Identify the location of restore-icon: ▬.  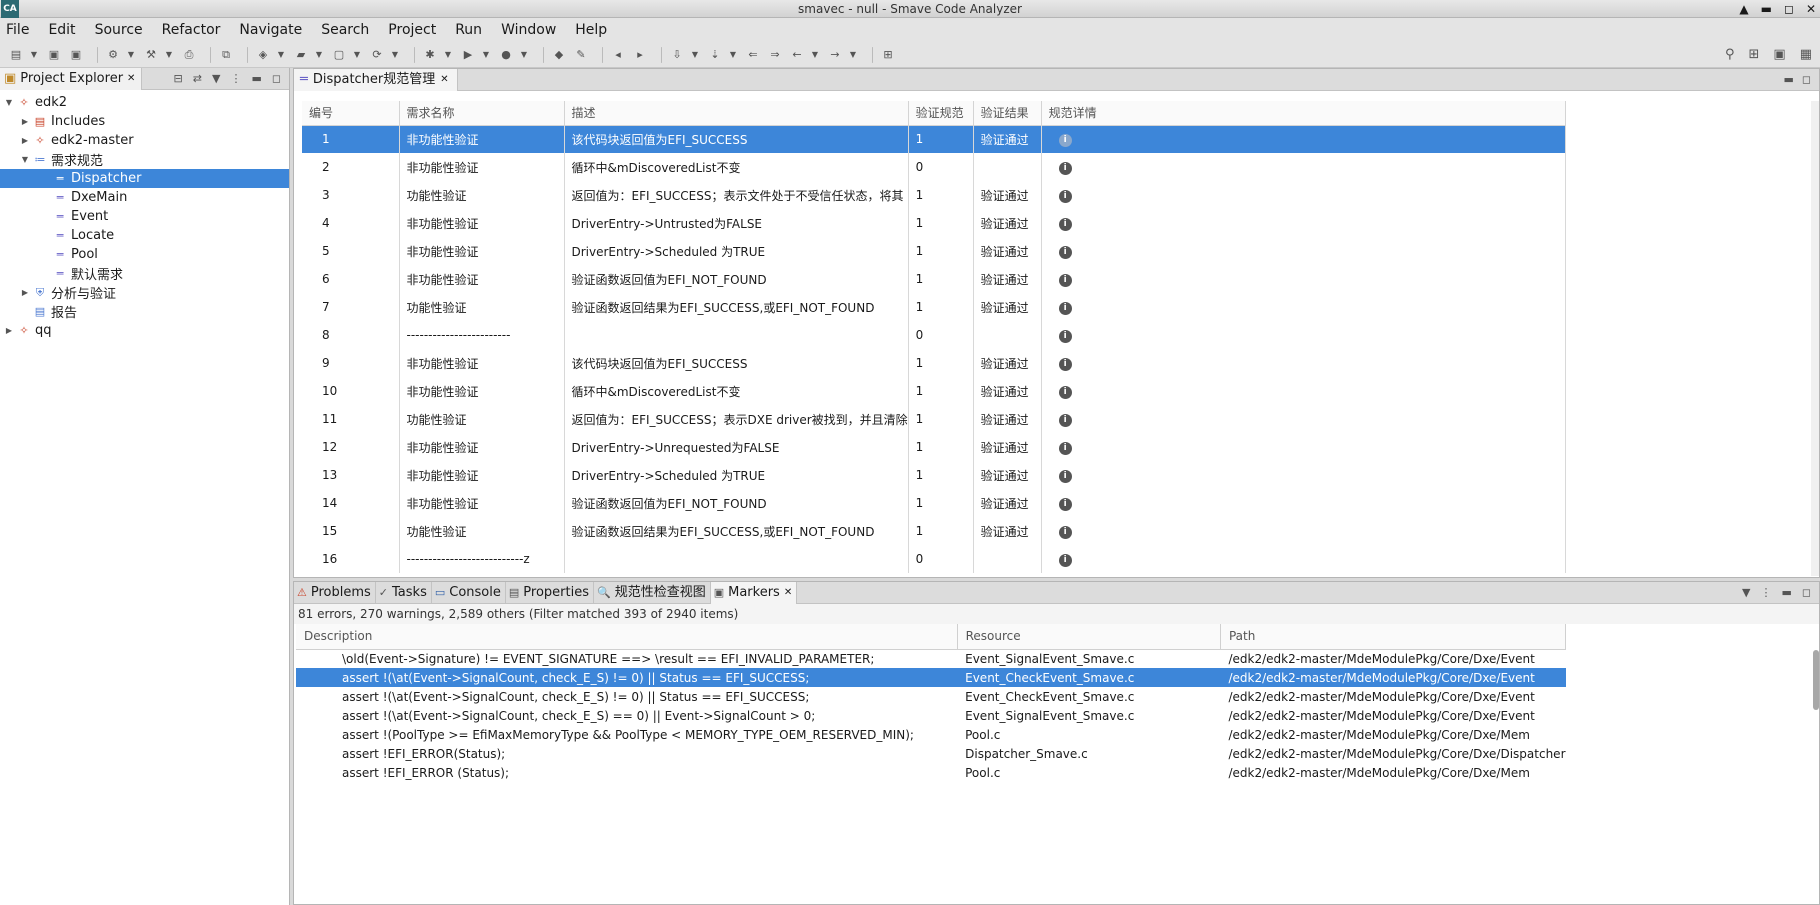
(1766, 9).